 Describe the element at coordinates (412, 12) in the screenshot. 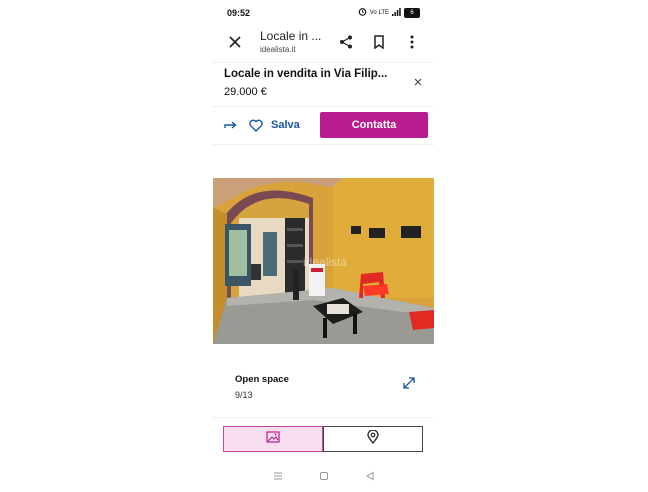

I see `battery-icon: 6` at that location.